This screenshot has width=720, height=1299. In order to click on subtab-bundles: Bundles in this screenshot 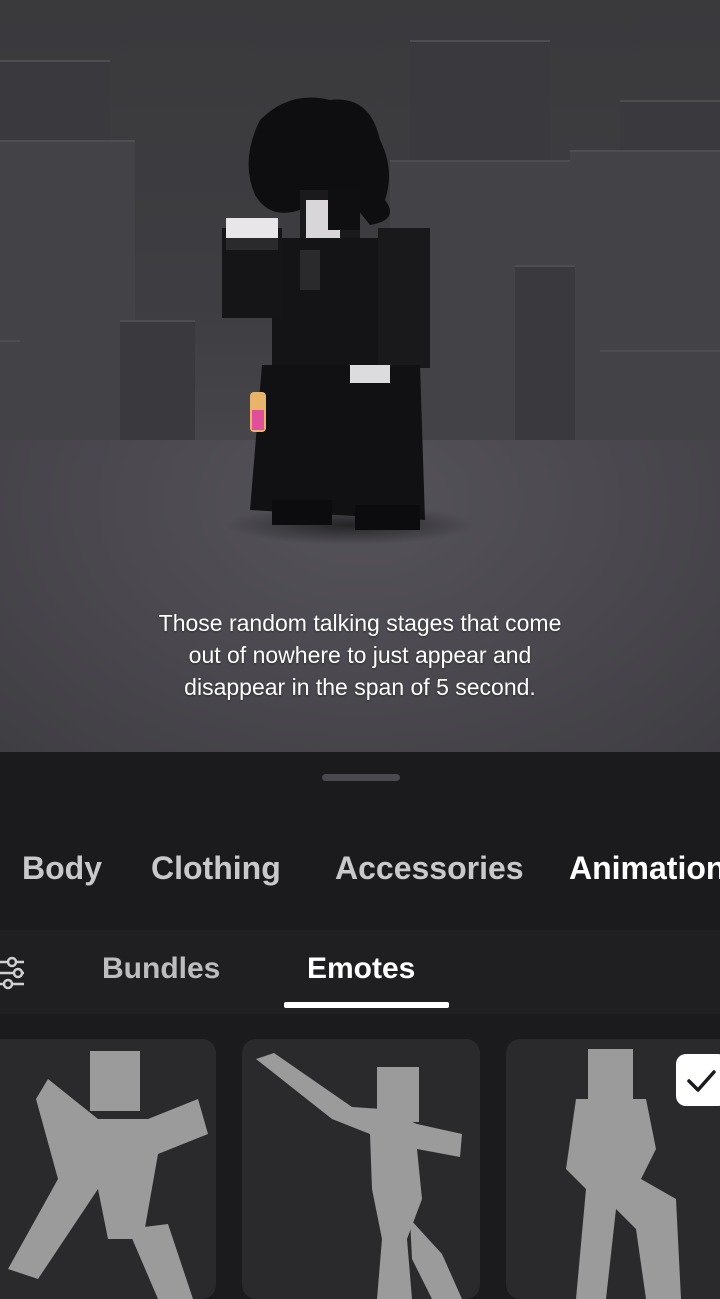, I will do `click(161, 969)`.